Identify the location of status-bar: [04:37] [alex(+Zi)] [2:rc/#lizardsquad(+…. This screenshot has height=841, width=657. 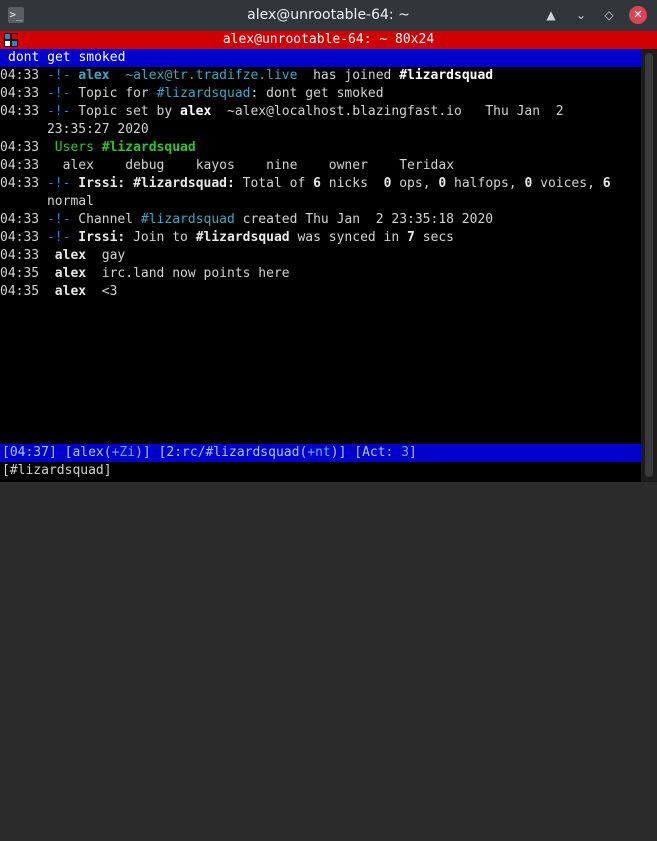
(320, 453).